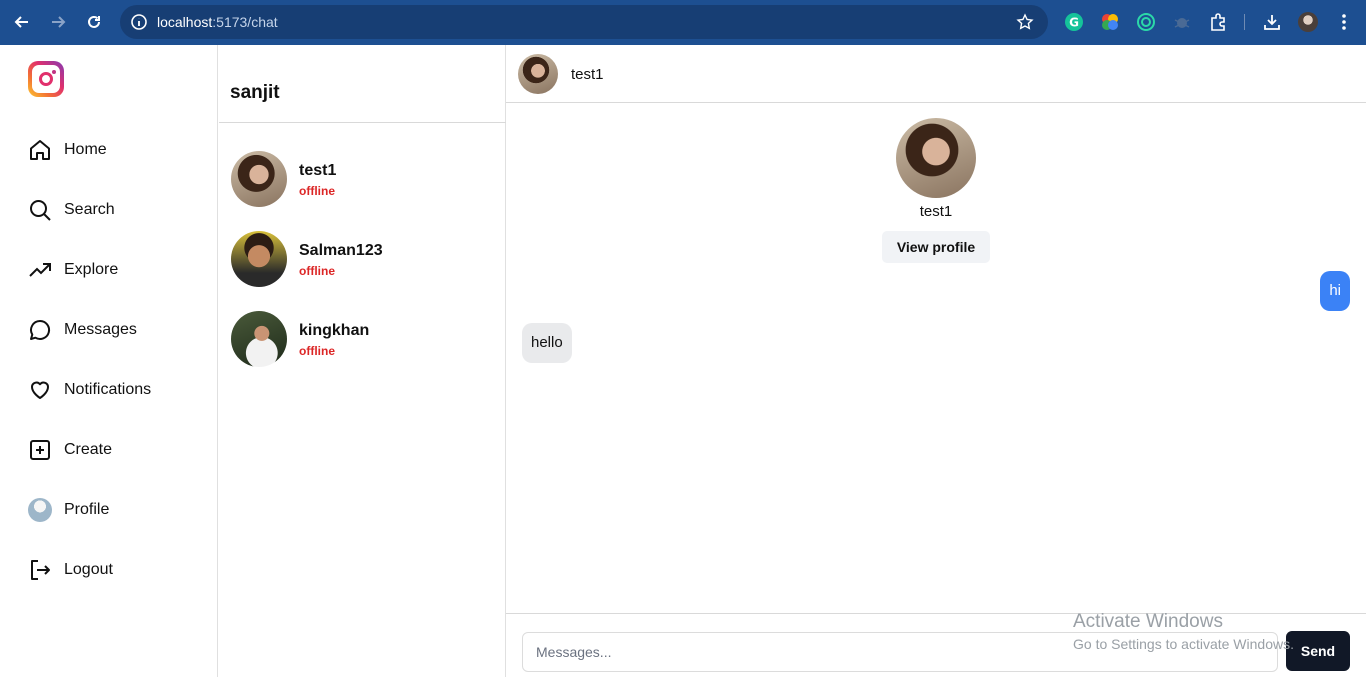 This screenshot has width=1366, height=677. Describe the element at coordinates (40, 270) in the screenshot. I see `trending-icon` at that location.